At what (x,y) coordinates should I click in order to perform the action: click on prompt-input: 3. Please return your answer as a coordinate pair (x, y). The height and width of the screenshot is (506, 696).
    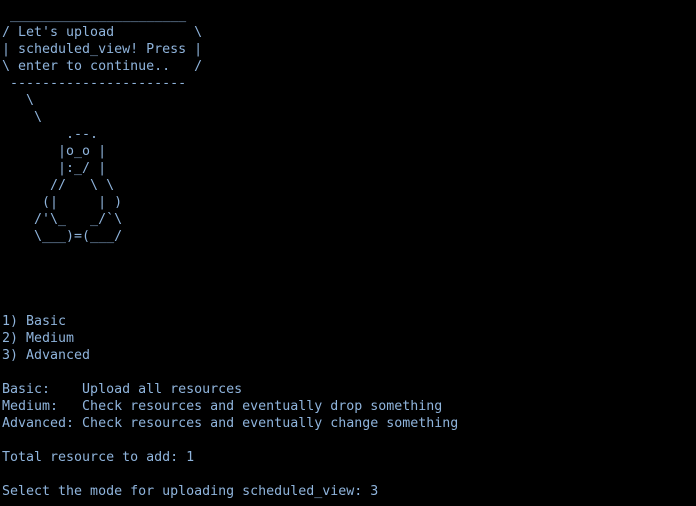
    Looking at the image, I should click on (374, 491).